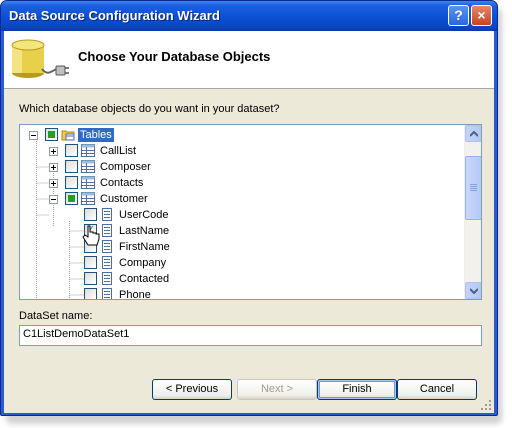 This screenshot has width=512, height=428. I want to click on cancel-button: Cancel, so click(437, 389).